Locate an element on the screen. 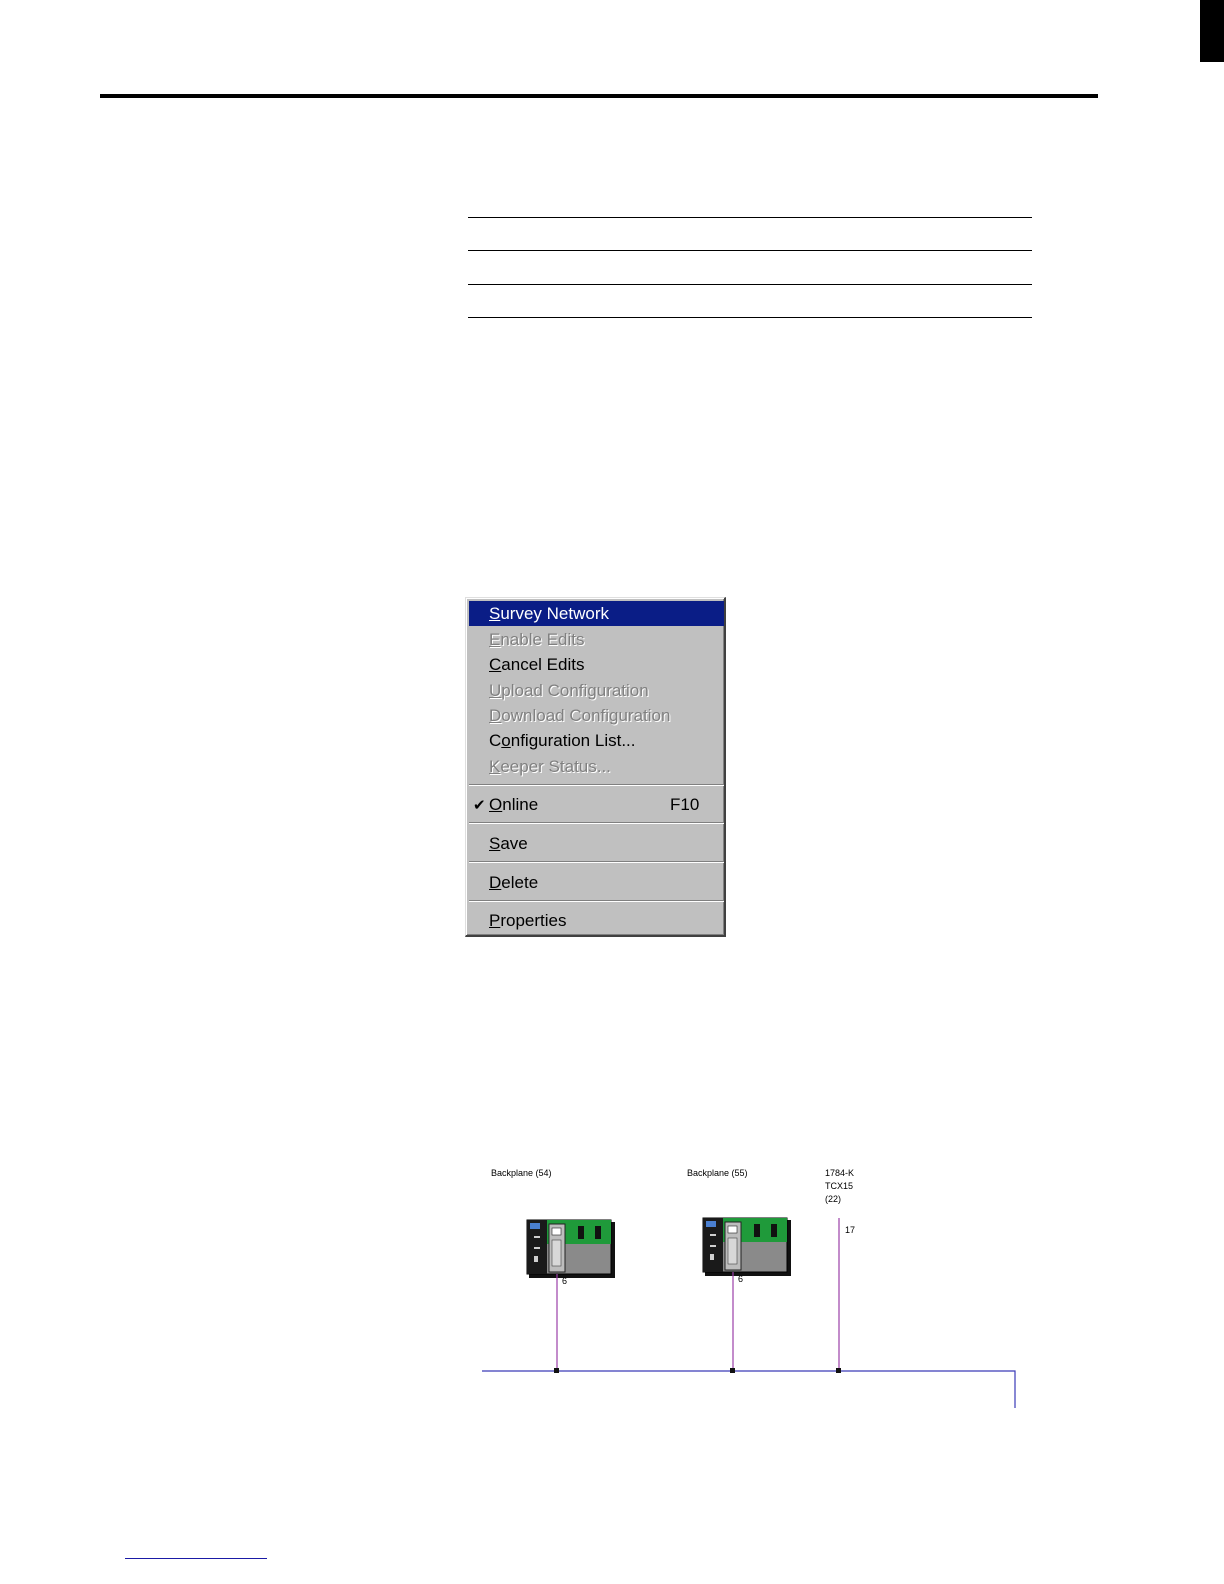 This screenshot has width=1224, height=1584. node3-port: 17 is located at coordinates (850, 1230).